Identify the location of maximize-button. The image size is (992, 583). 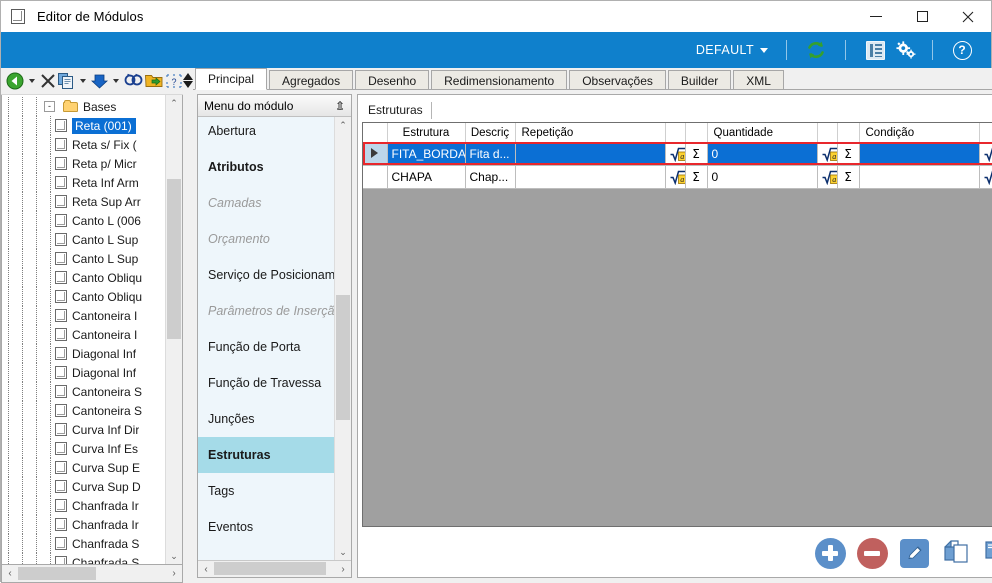
(922, 16).